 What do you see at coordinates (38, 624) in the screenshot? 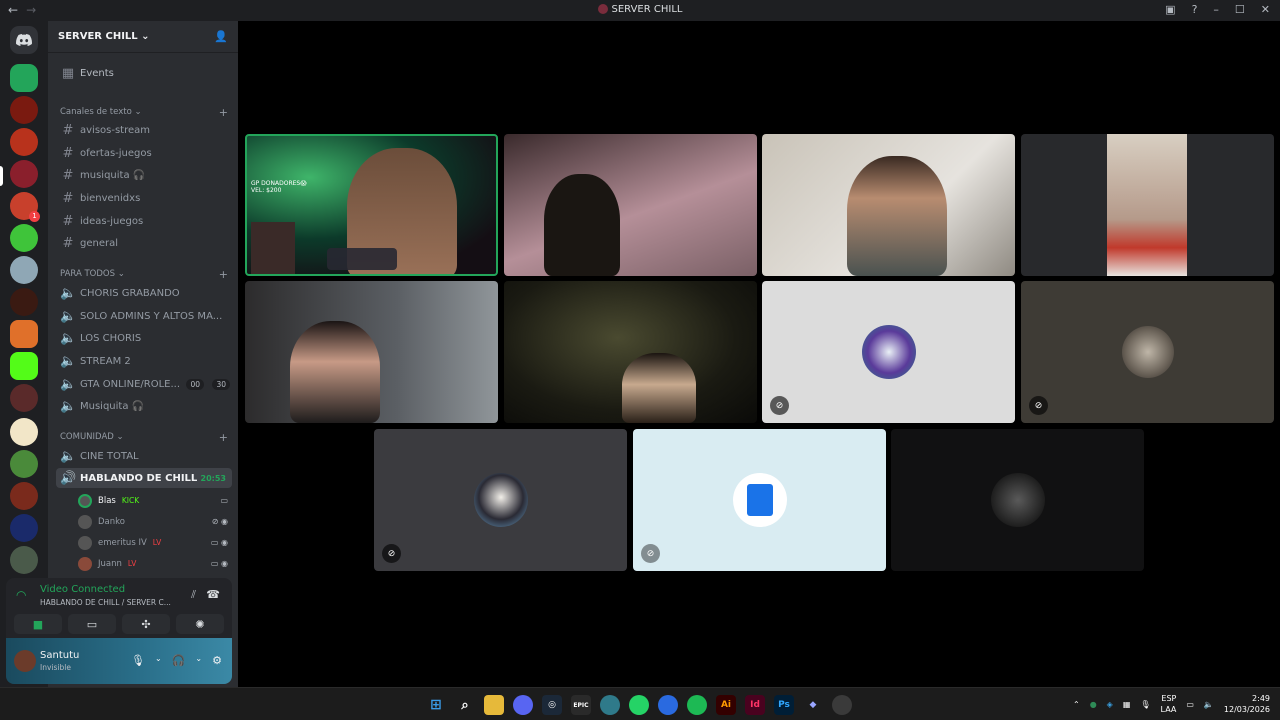
I see `camera-button: ■` at bounding box center [38, 624].